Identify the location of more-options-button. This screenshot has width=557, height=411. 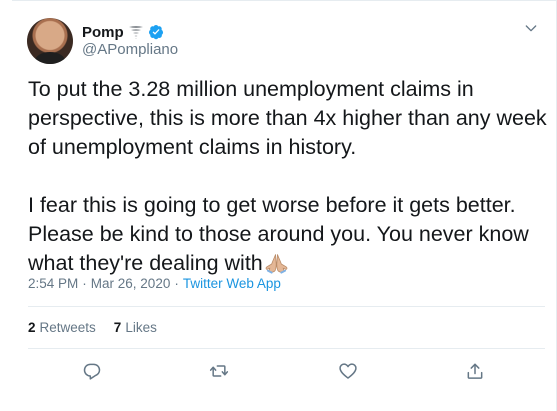
(531, 30).